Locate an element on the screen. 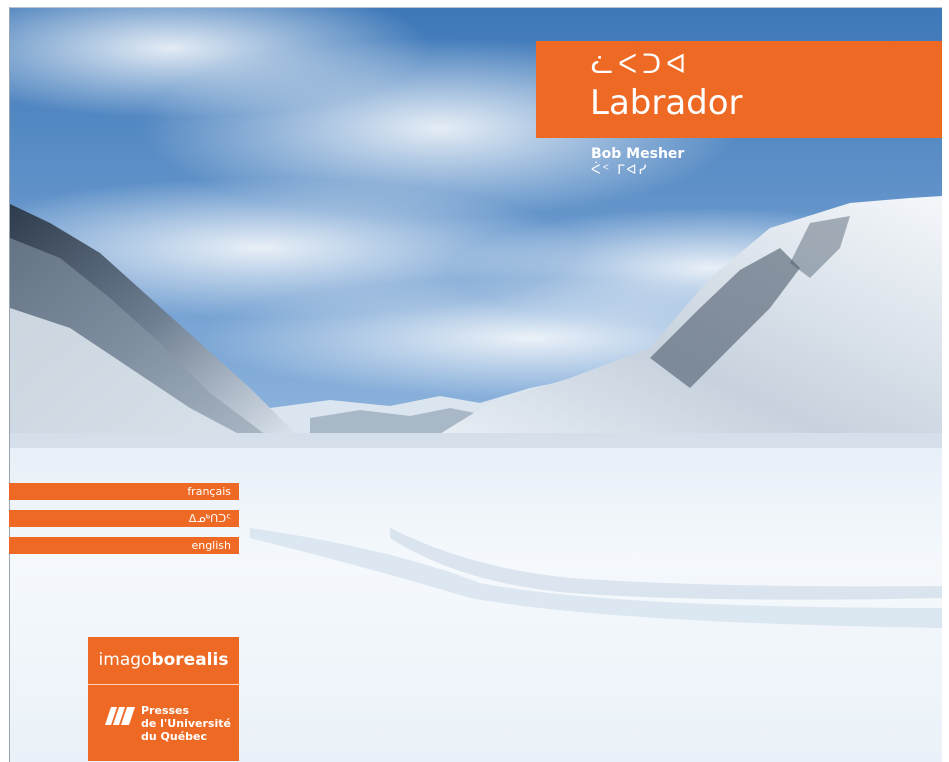 This screenshot has height=762, width=949. publisher-name: Presses de l'Université du Québec is located at coordinates (186, 723).